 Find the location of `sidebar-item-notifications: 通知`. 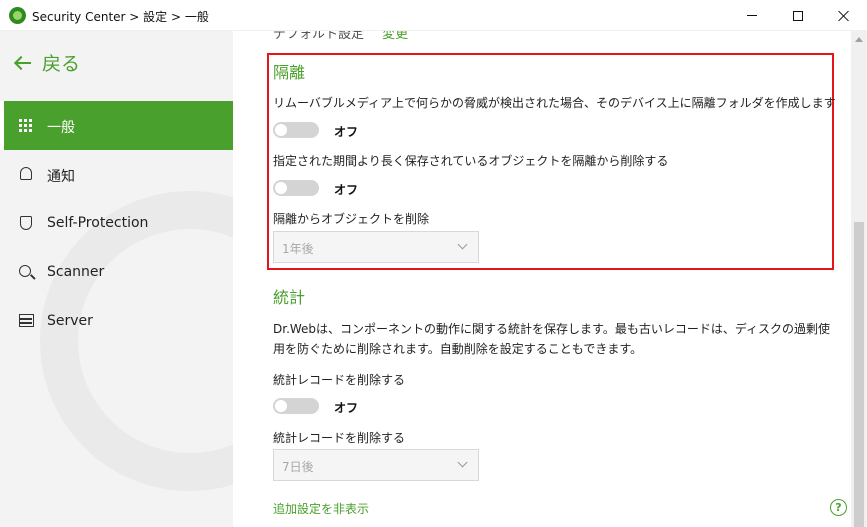

sidebar-item-notifications: 通知 is located at coordinates (116, 174).